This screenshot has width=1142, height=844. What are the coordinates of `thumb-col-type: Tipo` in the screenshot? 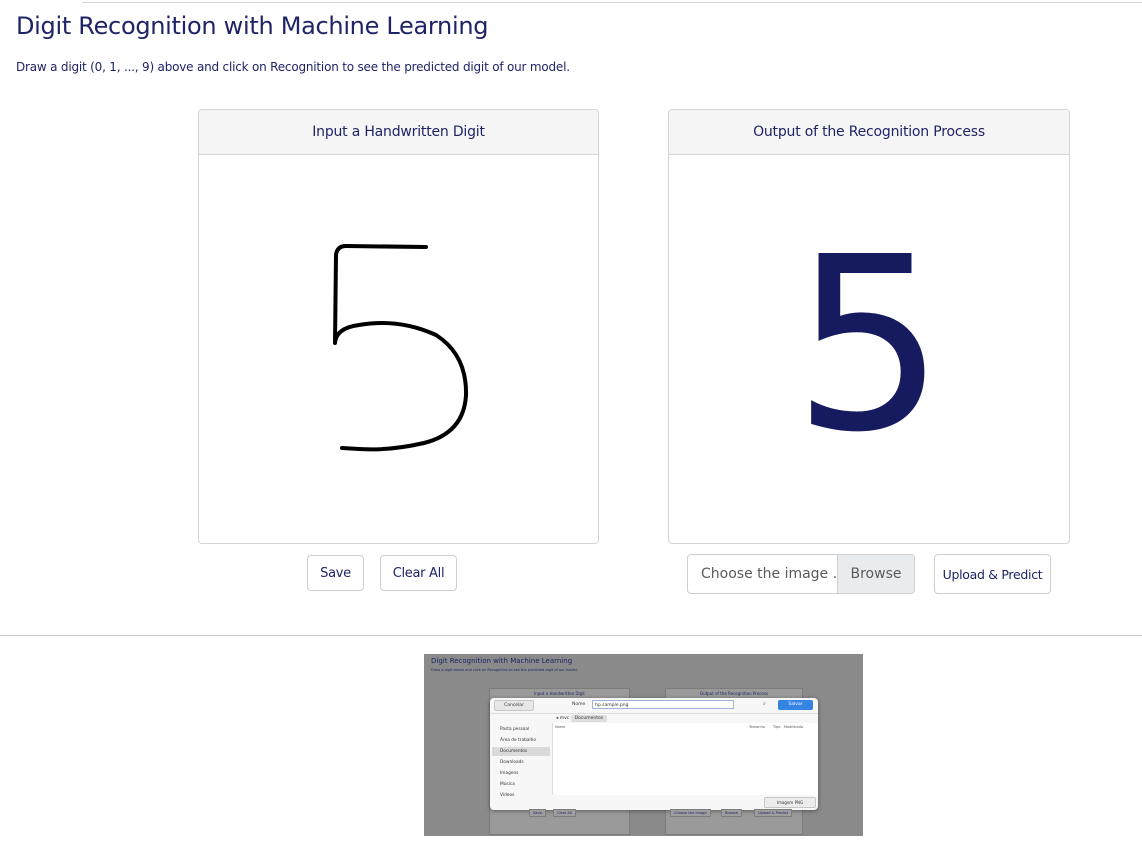 It's located at (777, 727).